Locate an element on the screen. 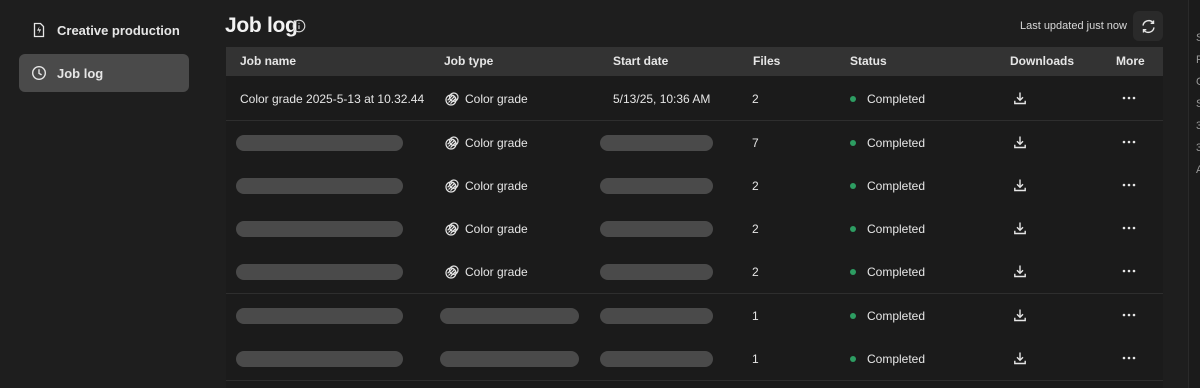 This screenshot has height=388, width=1200. column-header-job-name: Job name is located at coordinates (268, 61).